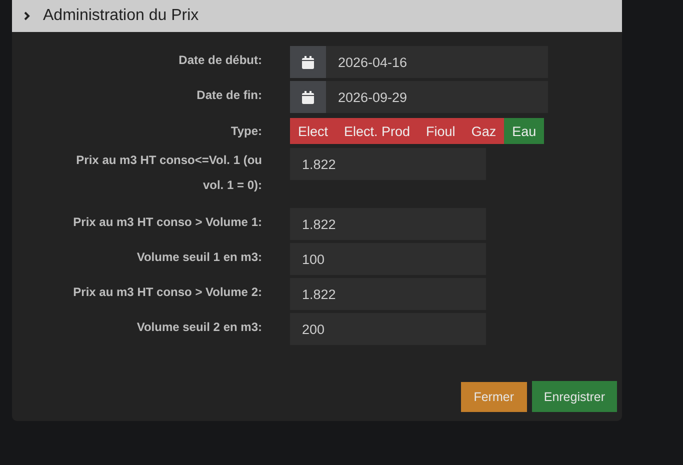 This screenshot has height=465, width=683. I want to click on field-label: Volume seuil 2 en m3:, so click(199, 326).